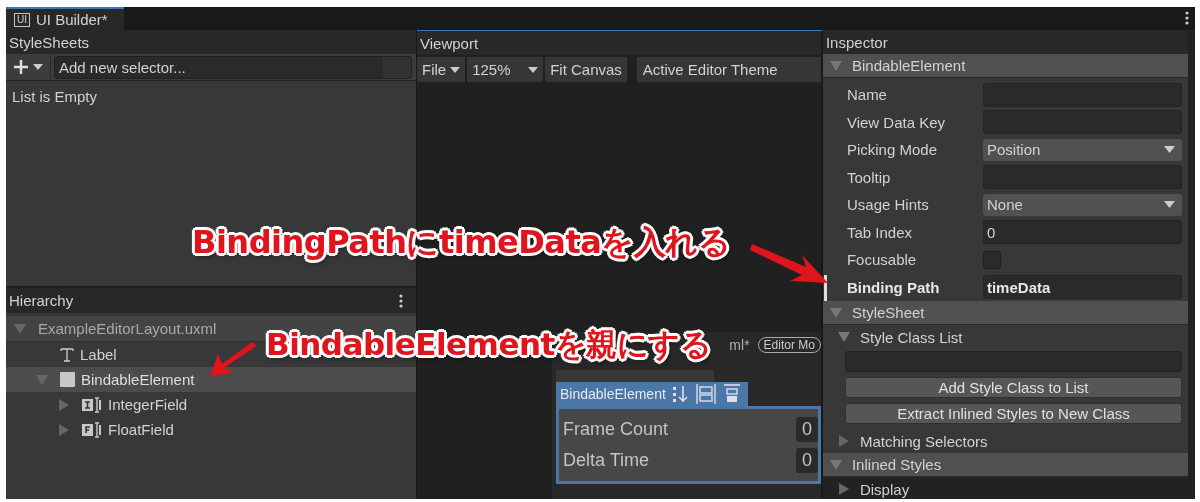  What do you see at coordinates (1005, 66) in the screenshot?
I see `section-header: BindableElement` at bounding box center [1005, 66].